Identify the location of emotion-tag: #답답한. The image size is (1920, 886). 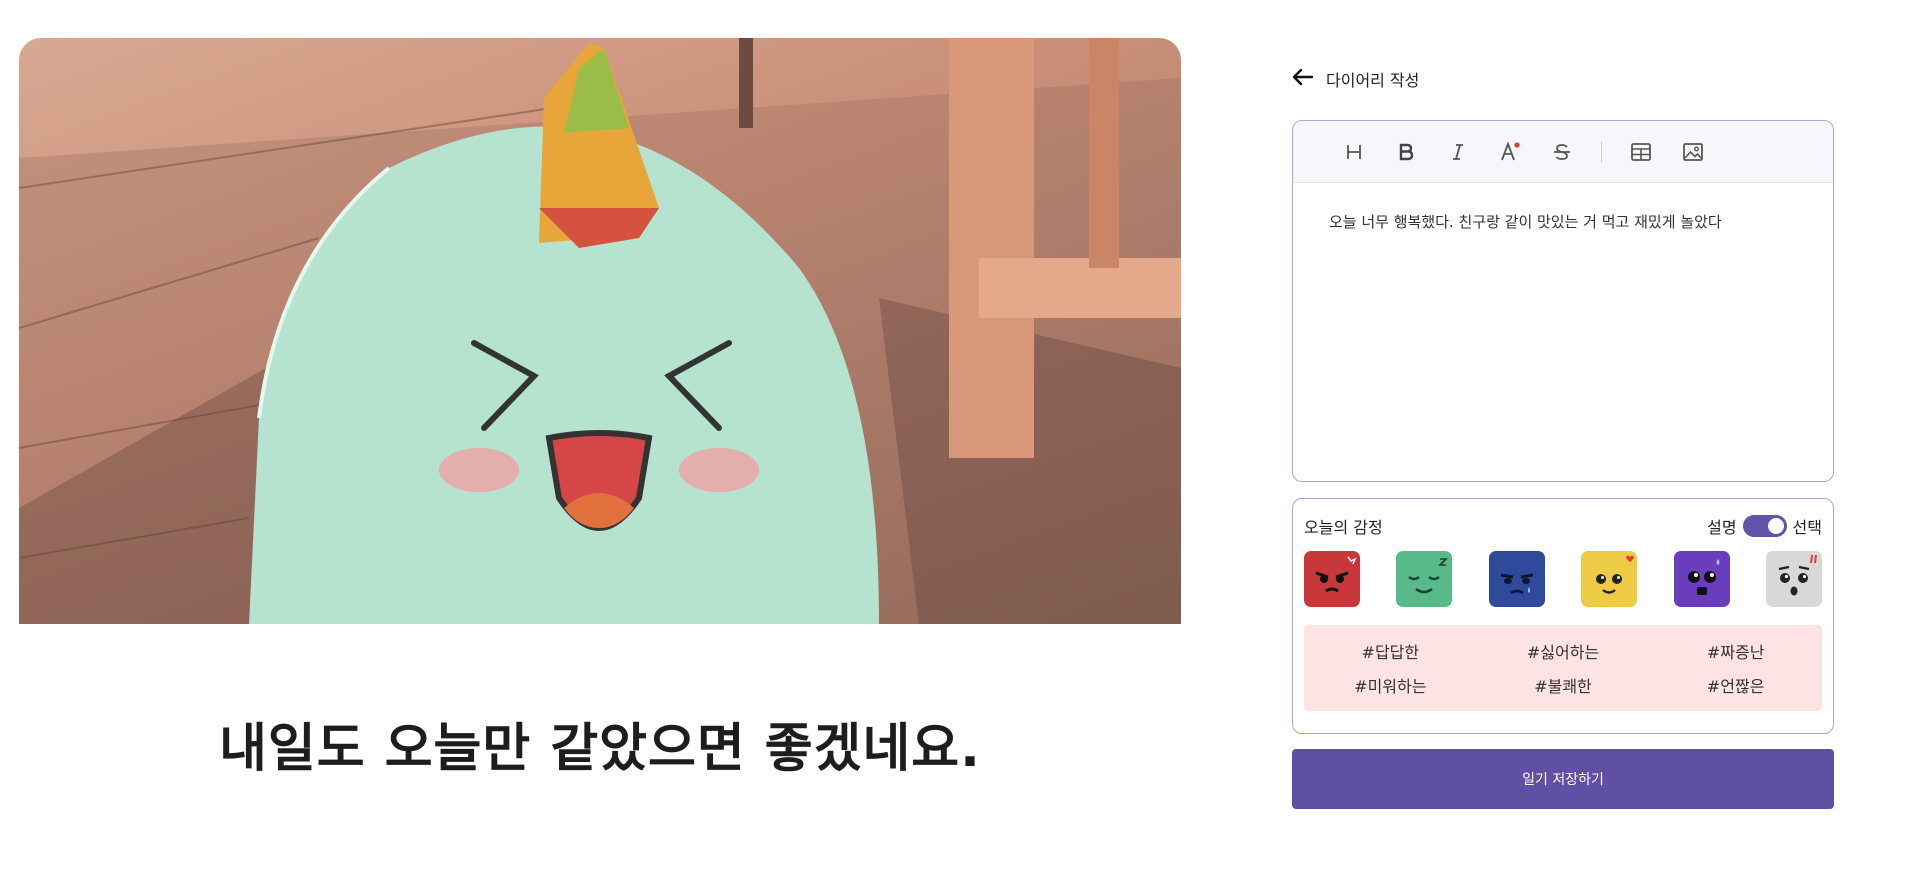
(1390, 651).